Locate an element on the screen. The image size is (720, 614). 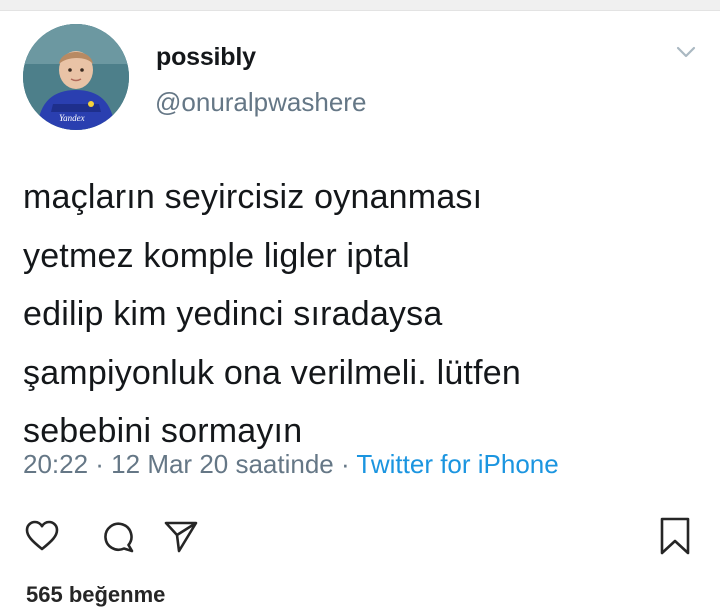
tweet-text-line: maçların seyircisiz oynanması is located at coordinates (253, 197).